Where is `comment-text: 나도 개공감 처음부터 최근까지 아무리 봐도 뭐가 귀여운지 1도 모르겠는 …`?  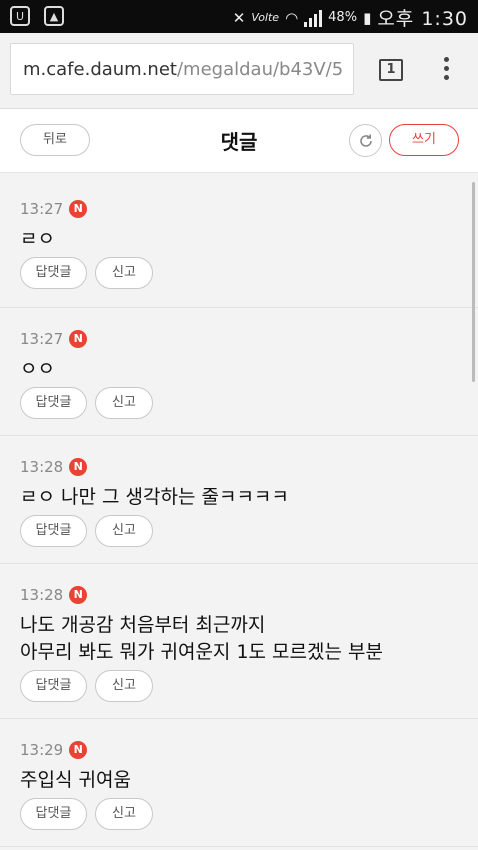
comment-text: 나도 개공감 처음부터 최근까지 아무리 봐도 뭐가 귀여운지 1도 모르겠는 … is located at coordinates (201, 638).